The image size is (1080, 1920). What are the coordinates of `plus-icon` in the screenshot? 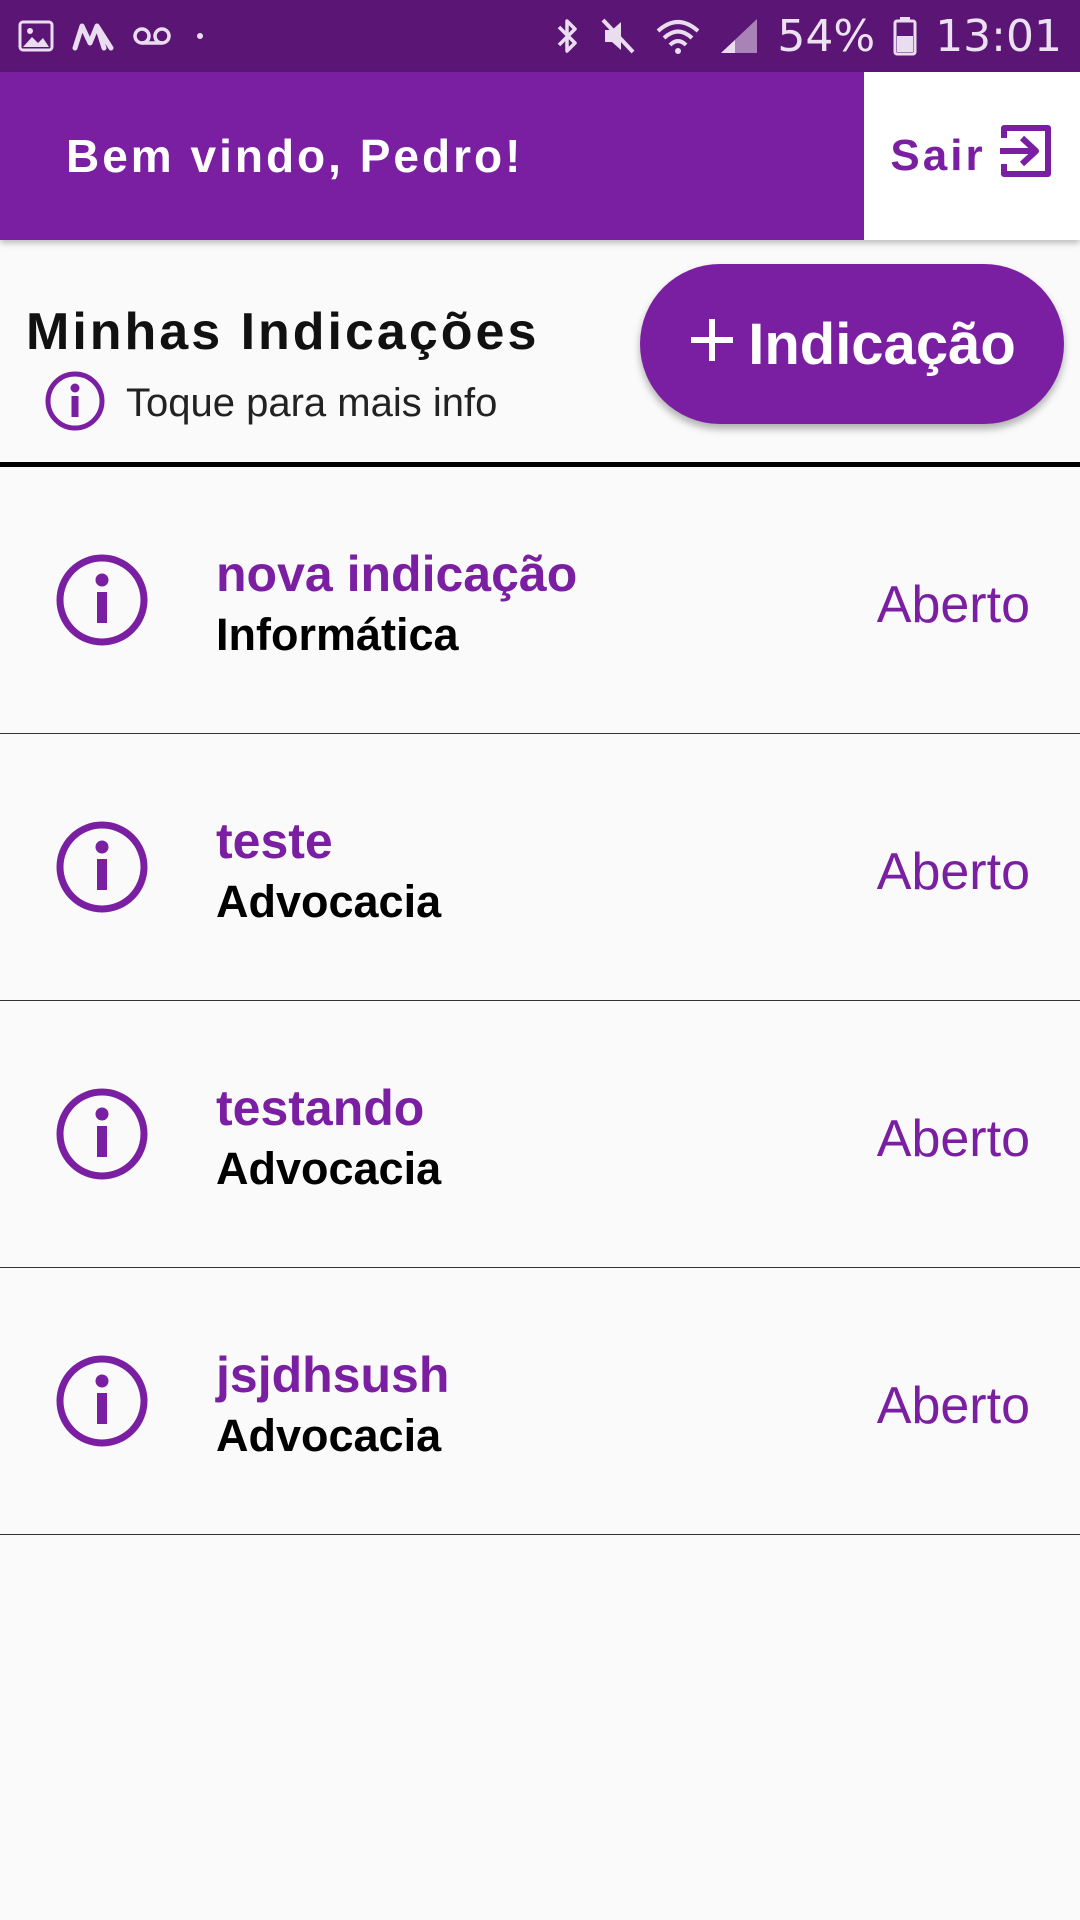 It's located at (712, 344).